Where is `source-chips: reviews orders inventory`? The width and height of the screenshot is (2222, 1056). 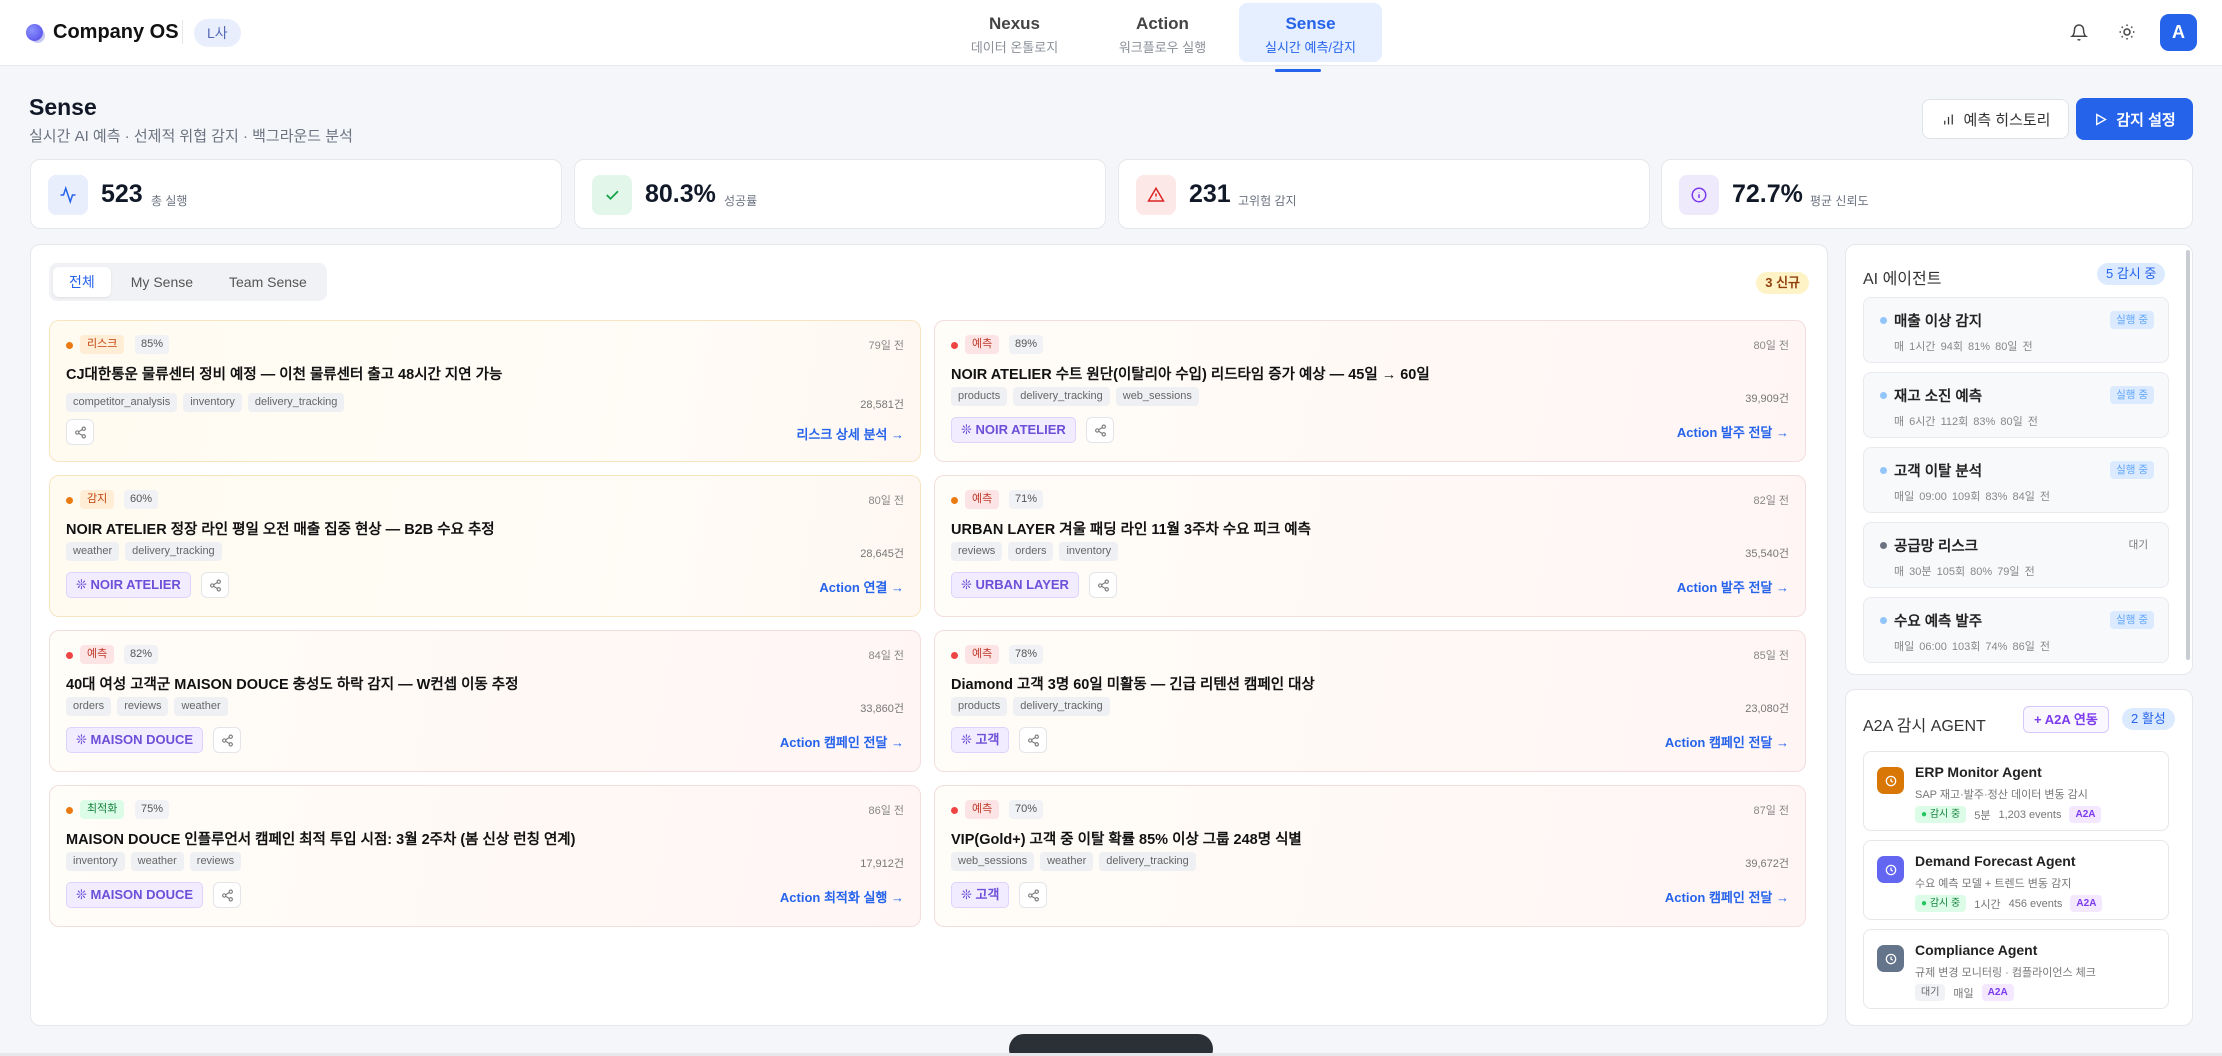 source-chips: reviews orders inventory is located at coordinates (1035, 551).